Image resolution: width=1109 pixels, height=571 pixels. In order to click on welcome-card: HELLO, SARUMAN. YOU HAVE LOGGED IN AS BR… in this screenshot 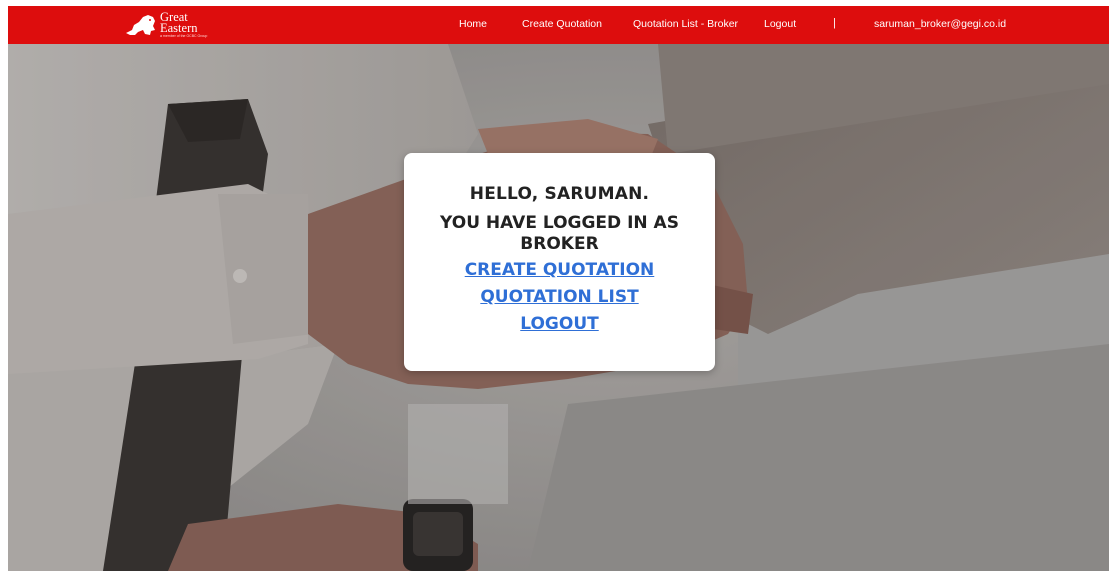, I will do `click(559, 262)`.